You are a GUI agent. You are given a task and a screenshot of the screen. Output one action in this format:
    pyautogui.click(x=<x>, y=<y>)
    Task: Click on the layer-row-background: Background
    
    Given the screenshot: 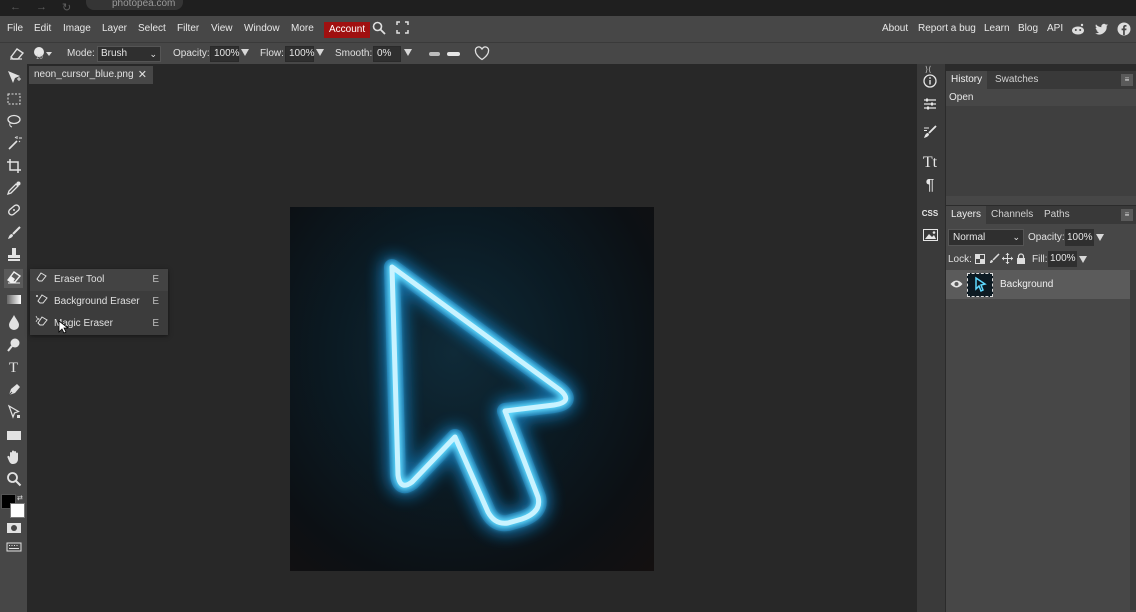 What is the action you would take?
    pyautogui.click(x=1038, y=284)
    